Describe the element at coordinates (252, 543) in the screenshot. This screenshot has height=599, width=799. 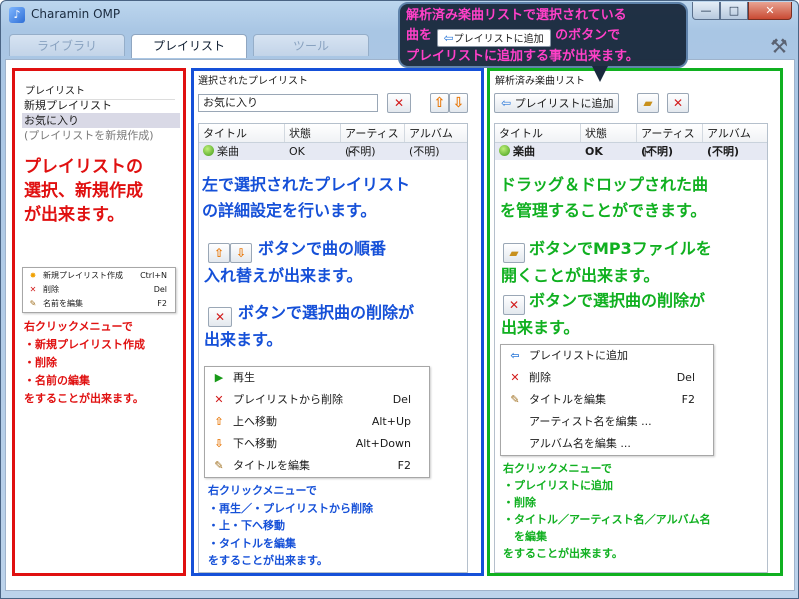
I see `note-line: ・タイトルを編集` at that location.